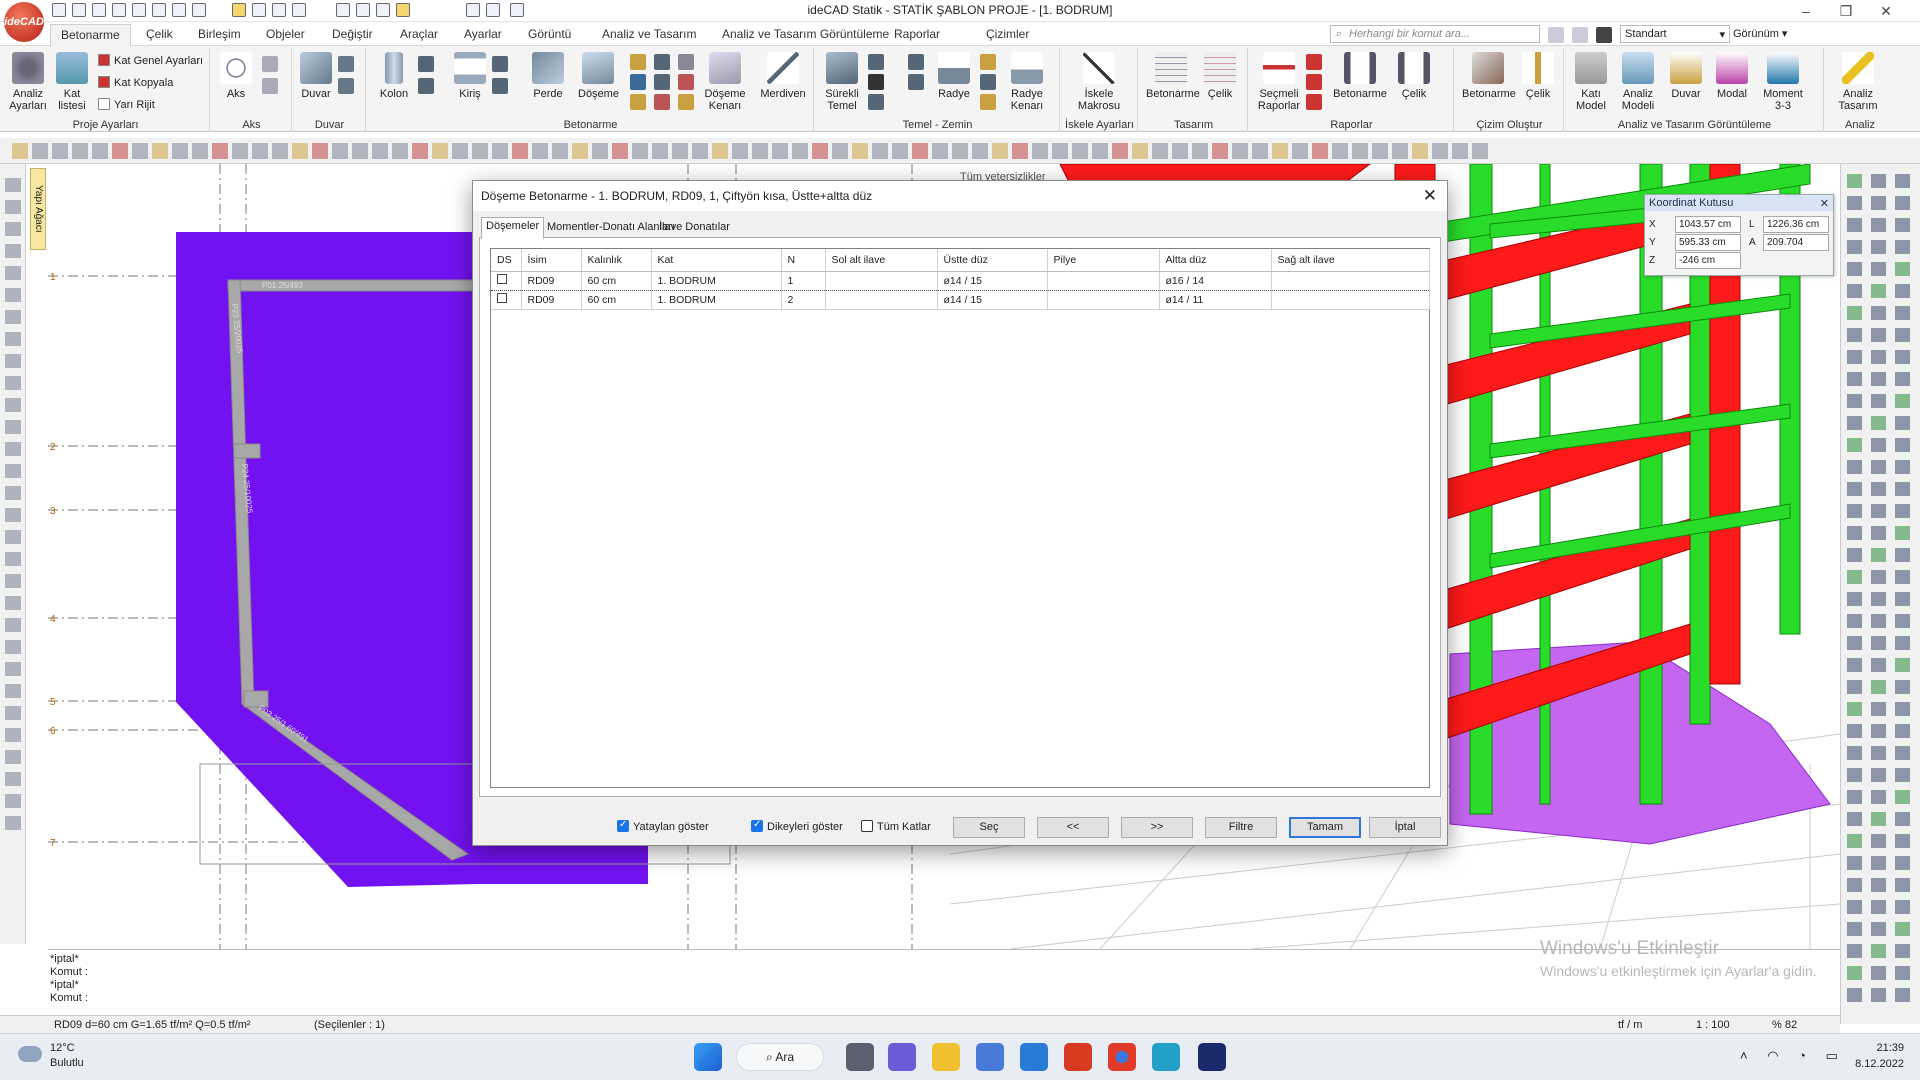 This screenshot has width=1920, height=1080. What do you see at coordinates (1489, 76) in the screenshot?
I see `cizim-betonarme-button: Betonarme` at bounding box center [1489, 76].